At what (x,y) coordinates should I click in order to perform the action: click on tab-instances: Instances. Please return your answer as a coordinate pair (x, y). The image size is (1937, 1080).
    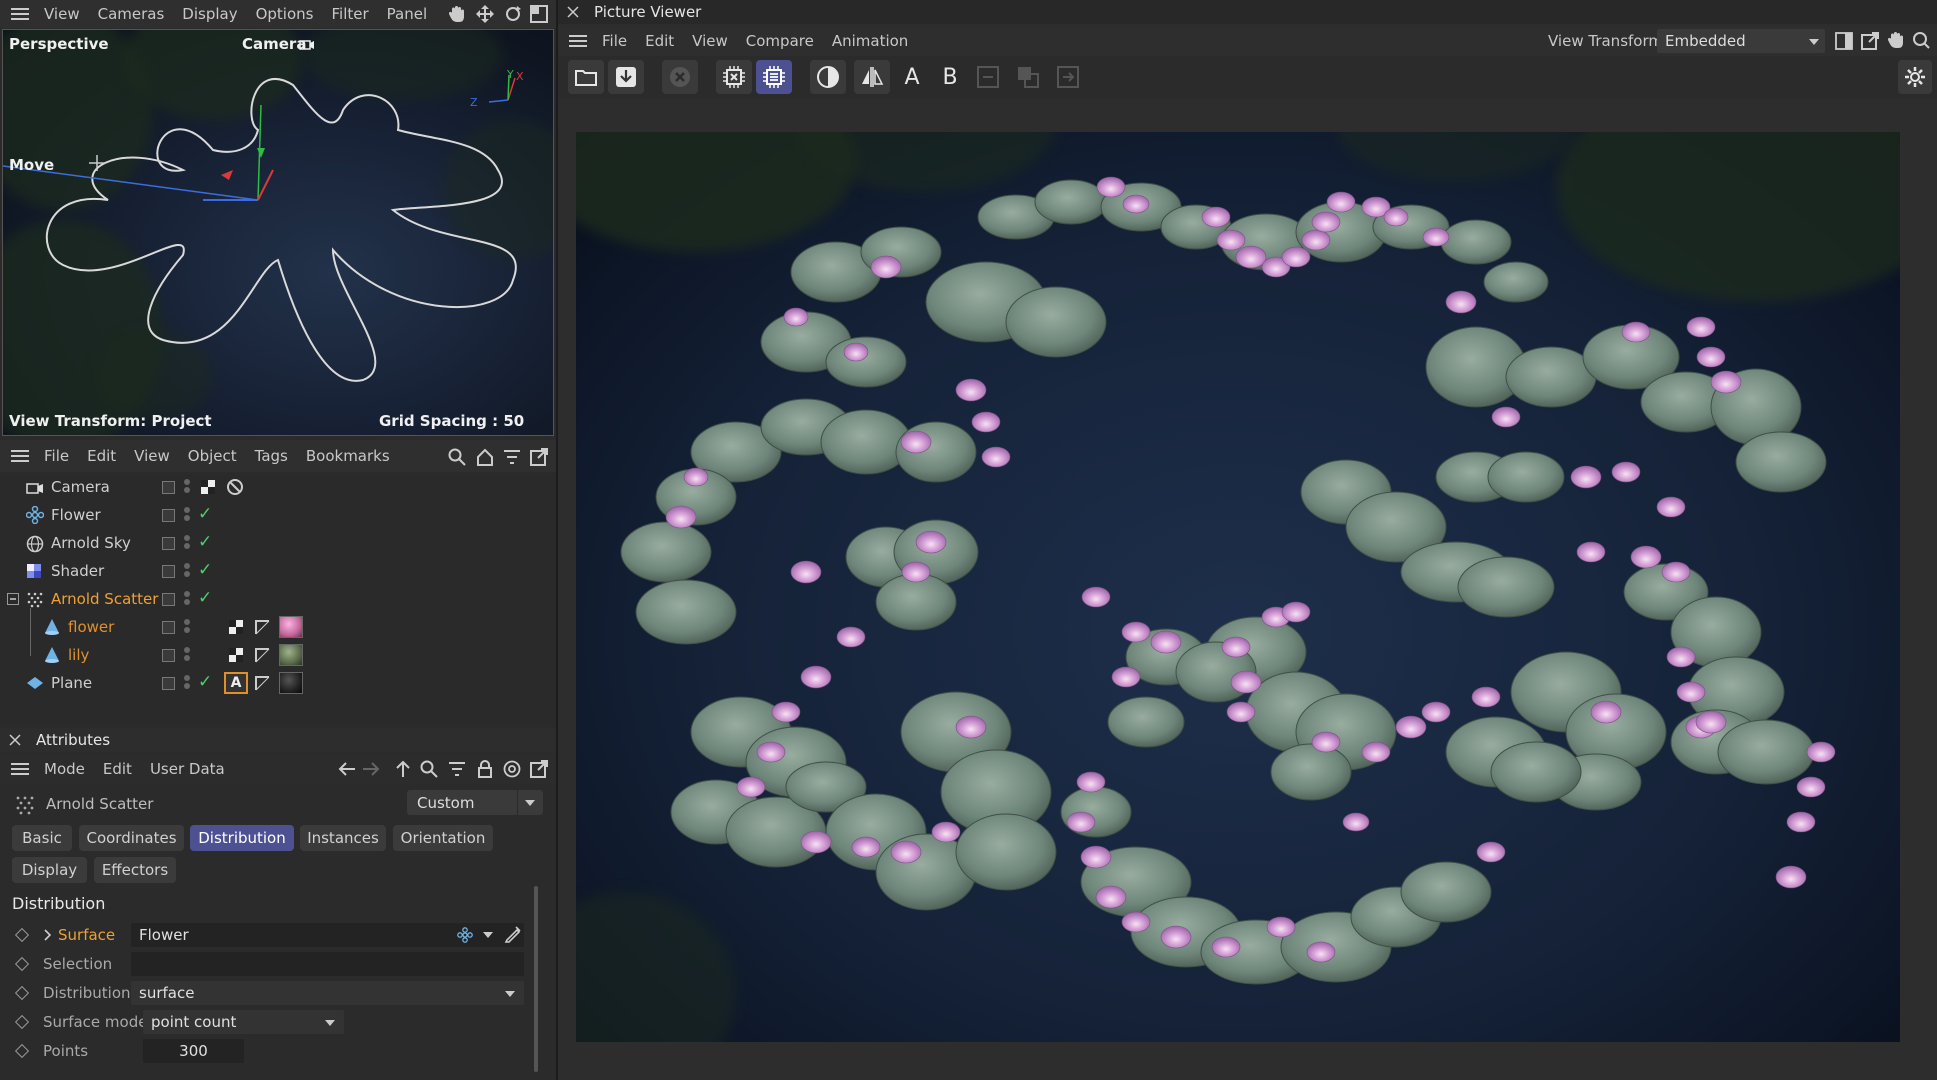
    Looking at the image, I should click on (343, 838).